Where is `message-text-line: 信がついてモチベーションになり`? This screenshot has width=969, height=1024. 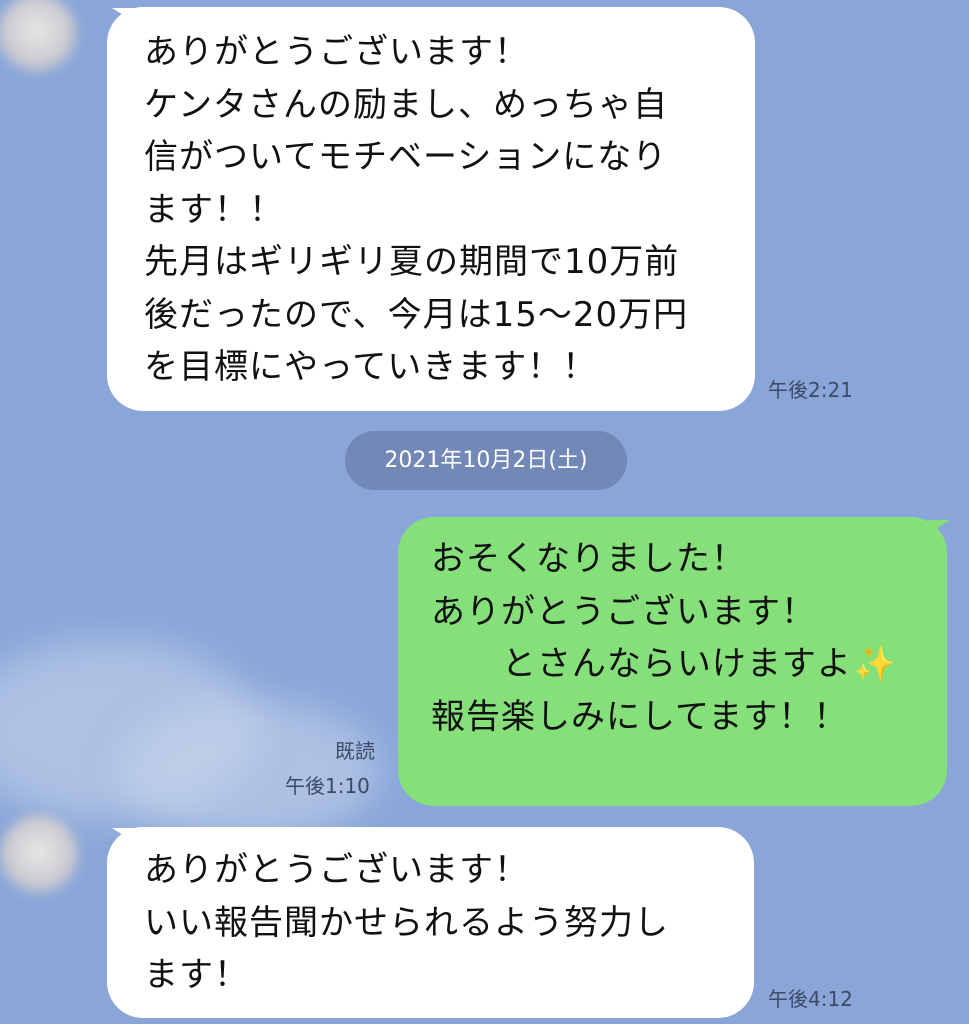
message-text-line: 信がついてモチベーションになり is located at coordinates (406, 157).